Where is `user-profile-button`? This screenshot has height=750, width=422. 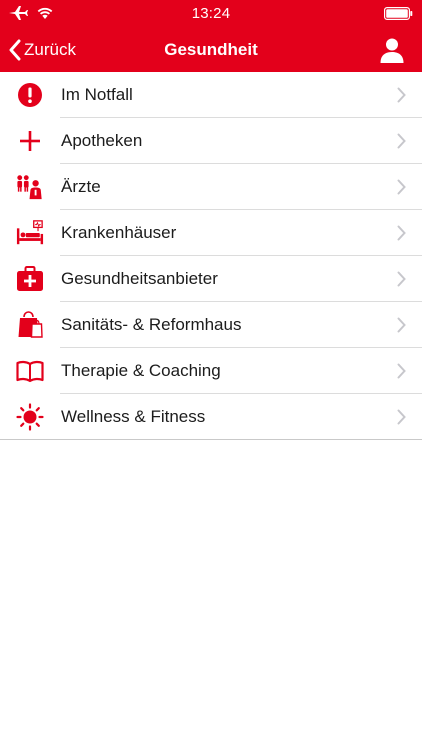
user-profile-button is located at coordinates (392, 50).